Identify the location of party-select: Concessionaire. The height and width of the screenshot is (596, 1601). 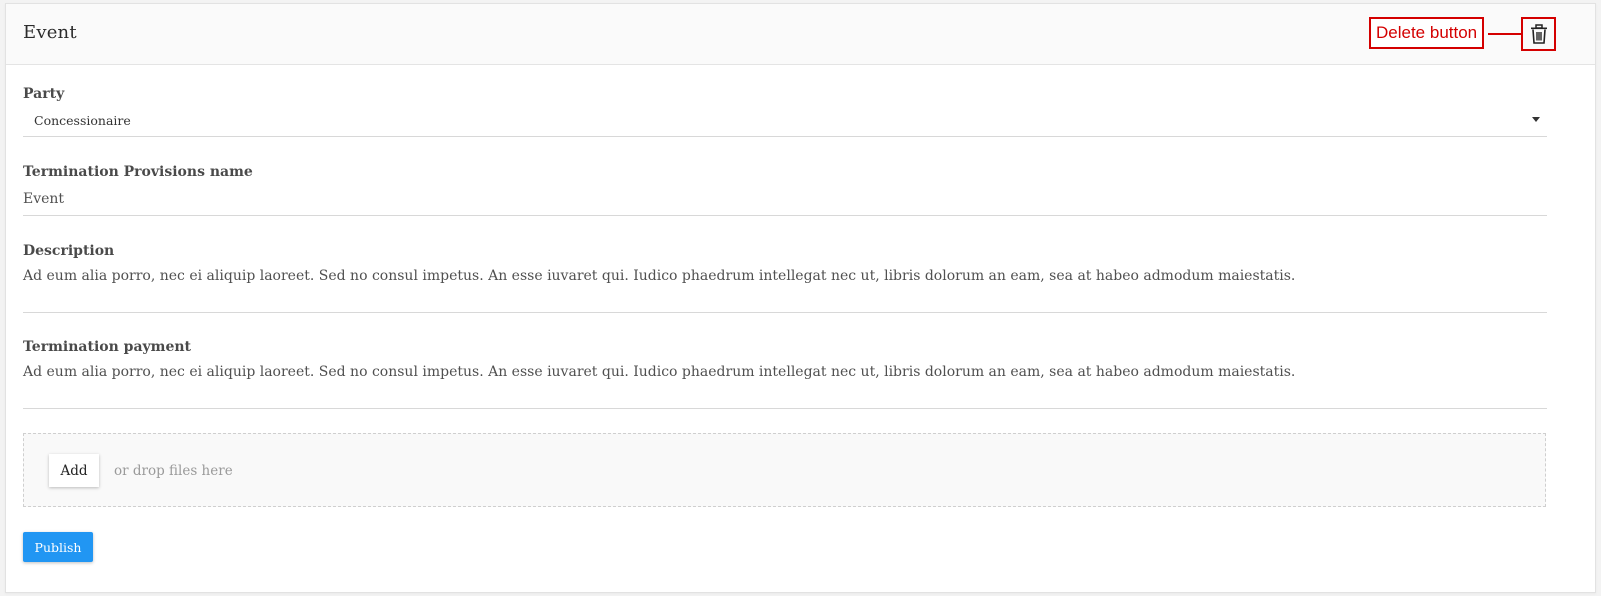
(785, 121).